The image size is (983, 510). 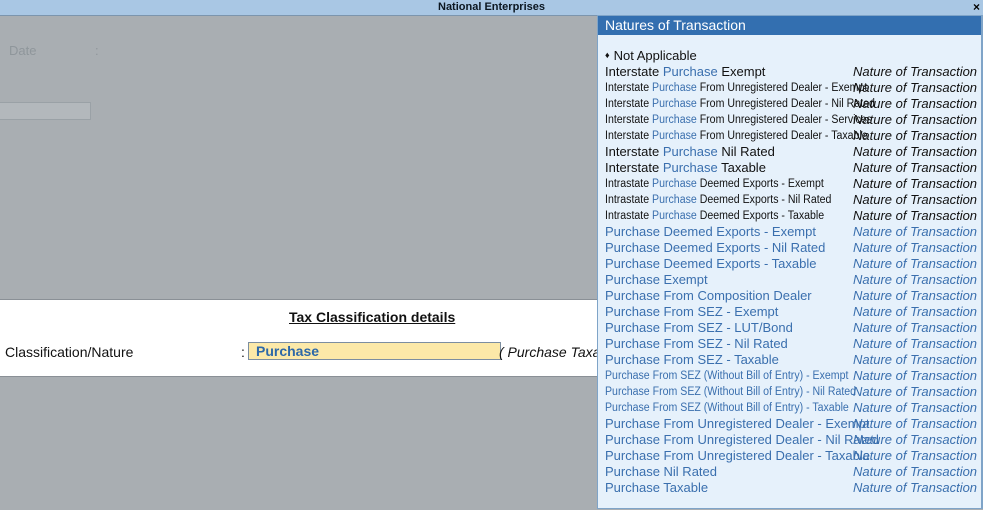 I want to click on list-item-text-part: Purchase Deemed Exports - Taxable, so click(x=711, y=263).